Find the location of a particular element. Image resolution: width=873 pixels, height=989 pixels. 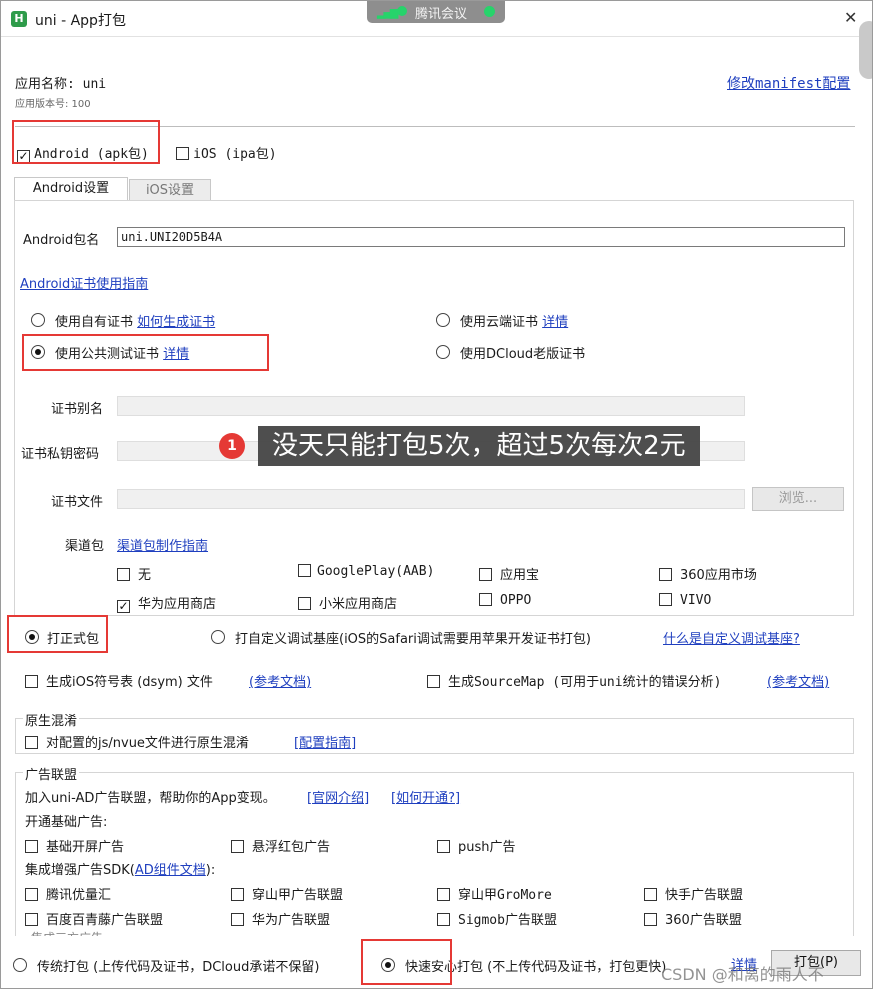

channel-vivo: VIVO is located at coordinates (685, 600).